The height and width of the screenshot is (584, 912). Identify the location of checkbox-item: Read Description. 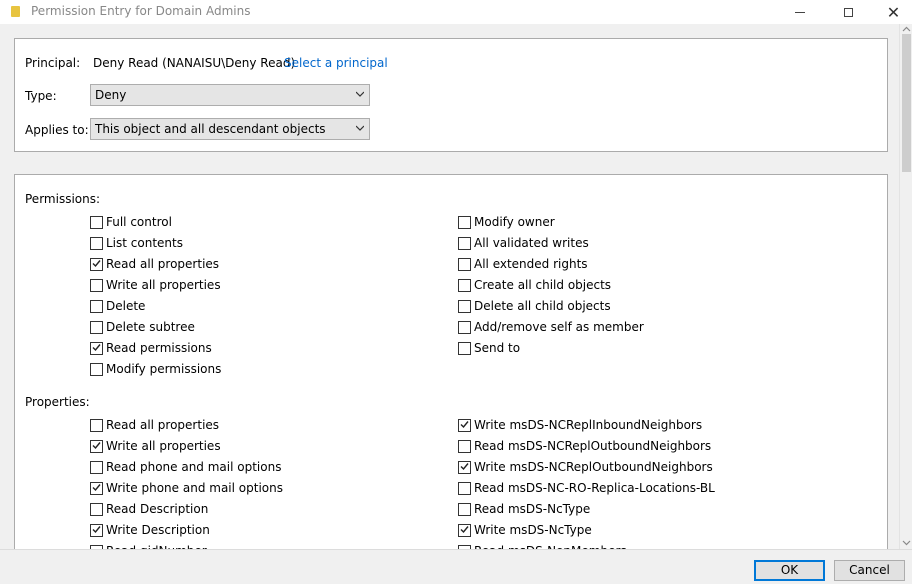
(149, 509).